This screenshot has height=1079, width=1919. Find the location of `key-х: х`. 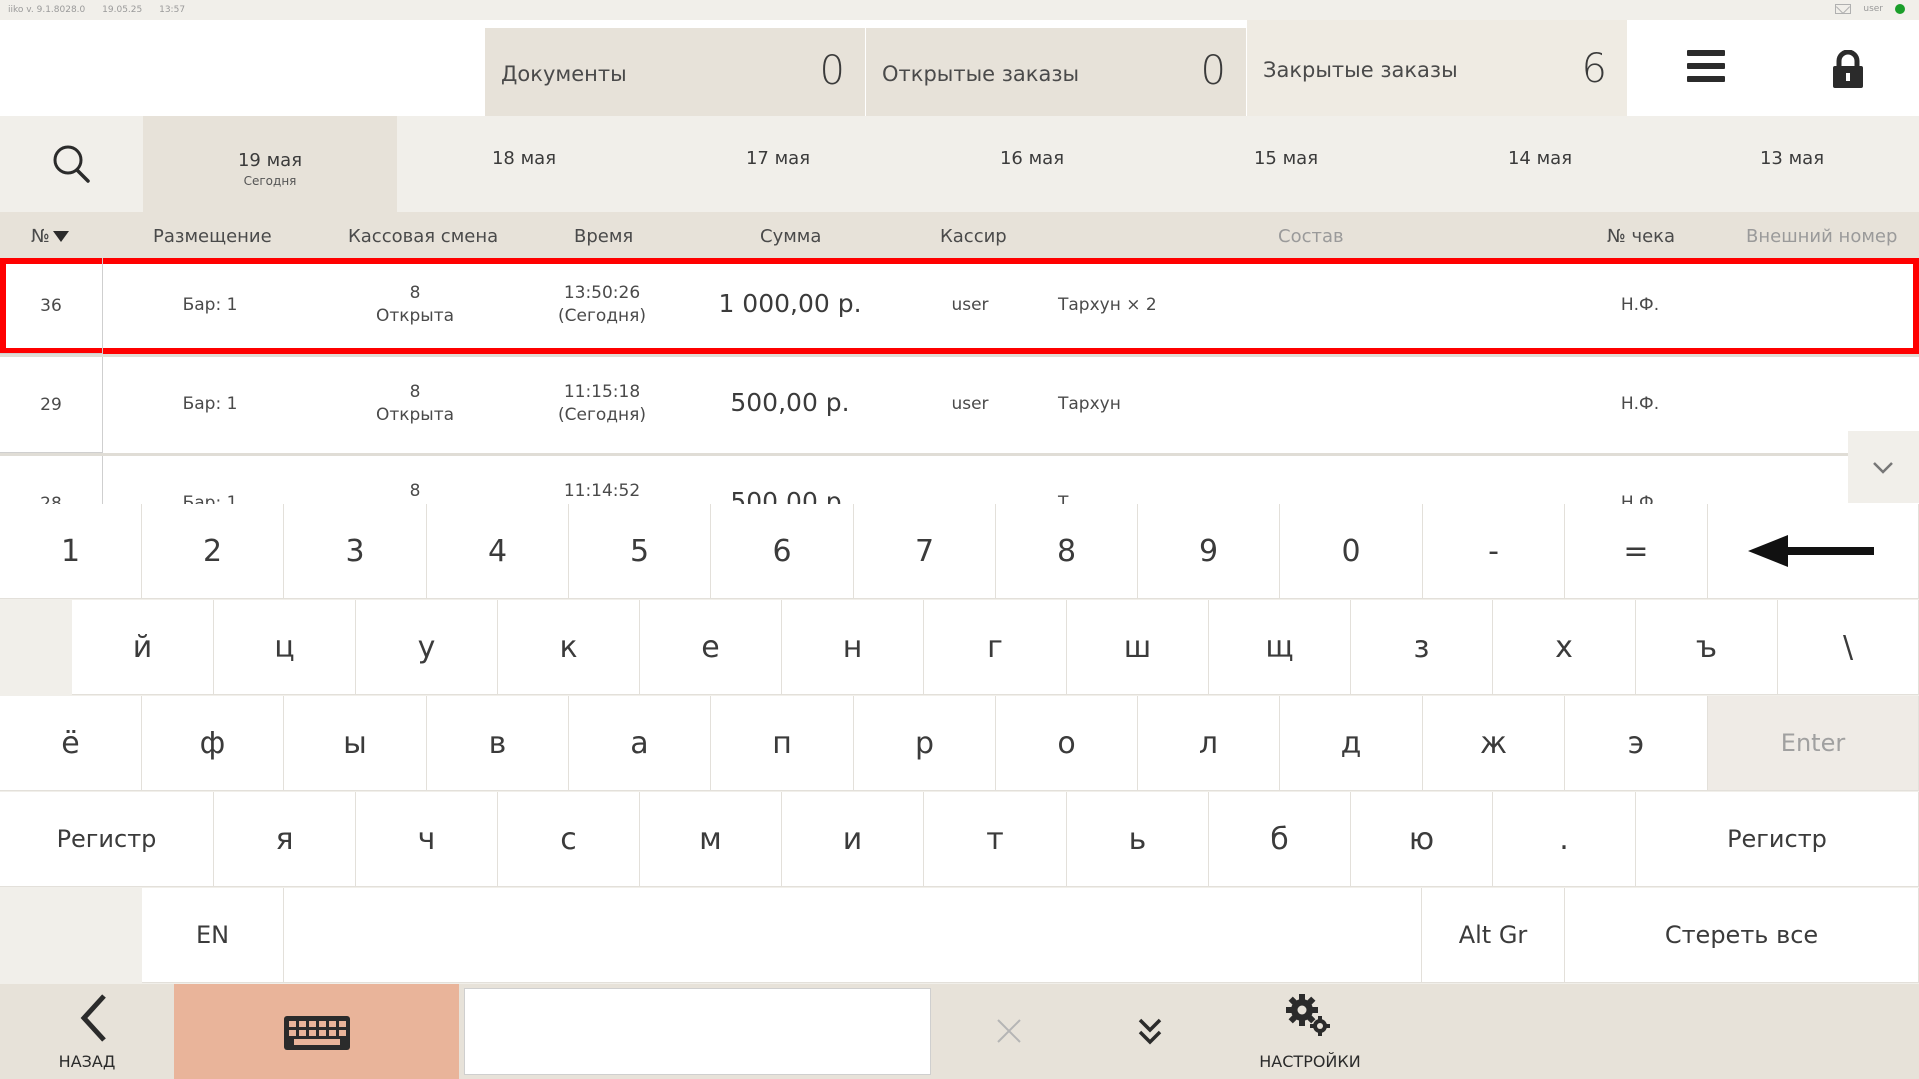

key-х: х is located at coordinates (1564, 647).